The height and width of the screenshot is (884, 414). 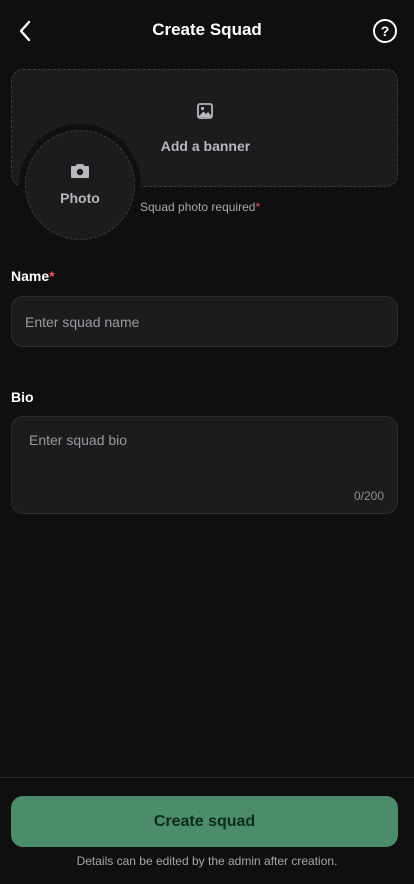 I want to click on photo-required-note: Squad photo required*, so click(x=200, y=207).